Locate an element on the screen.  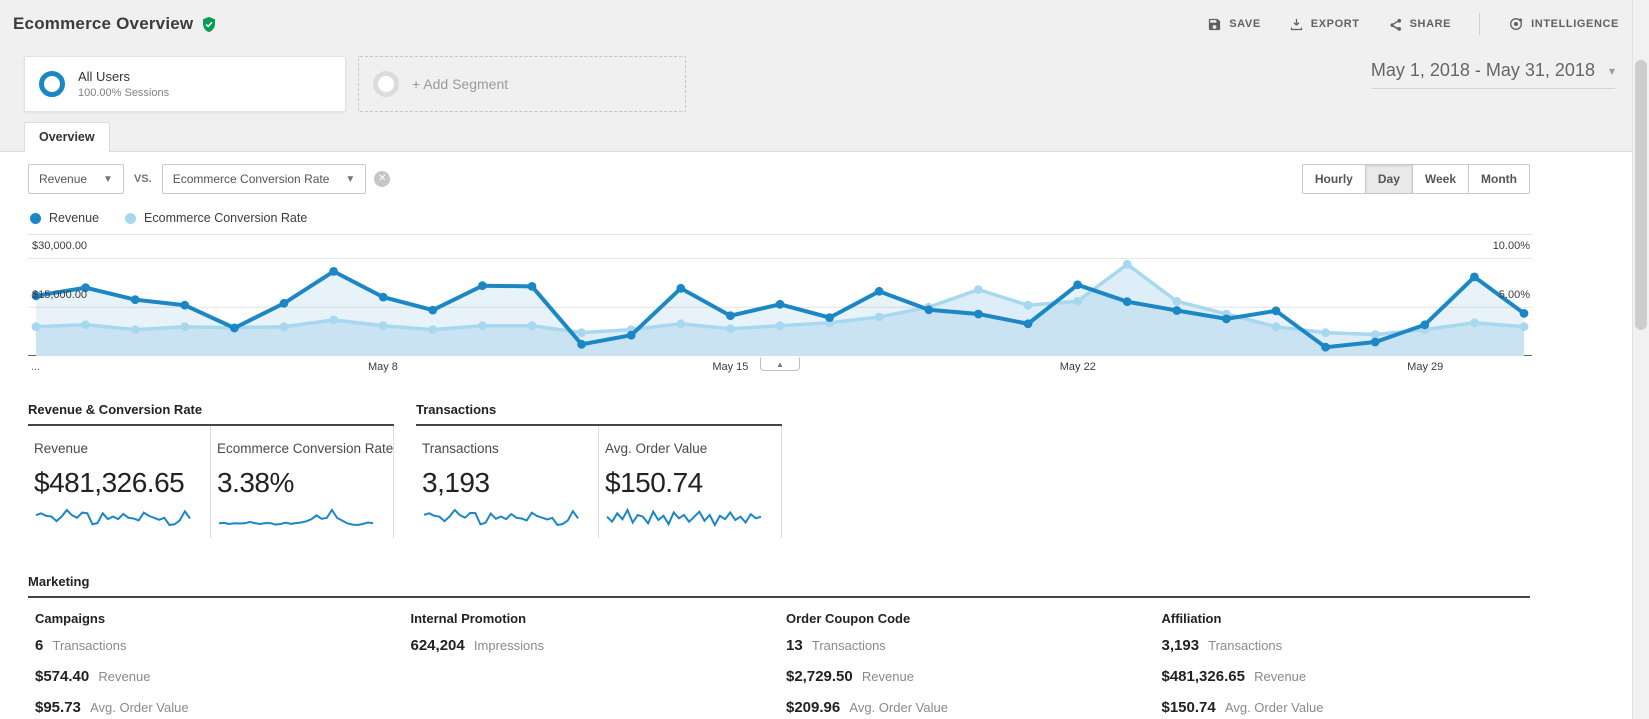
metric-row: $150.74 Avg. Order Value is located at coordinates (1346, 707).